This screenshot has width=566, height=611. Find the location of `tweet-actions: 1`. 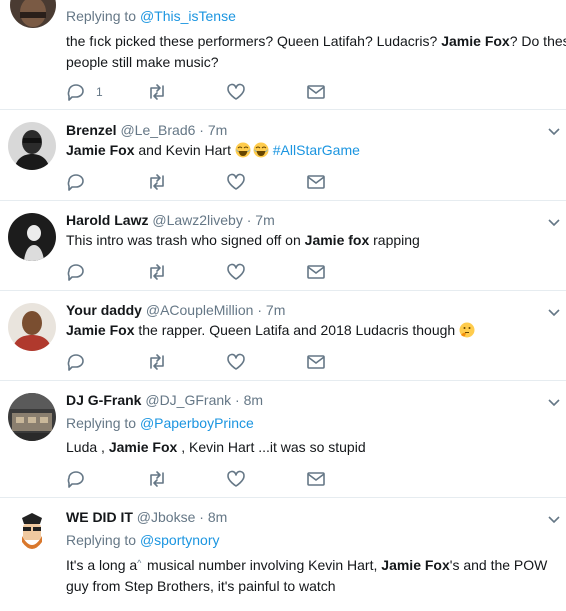

tweet-actions: 1 is located at coordinates (206, 92).